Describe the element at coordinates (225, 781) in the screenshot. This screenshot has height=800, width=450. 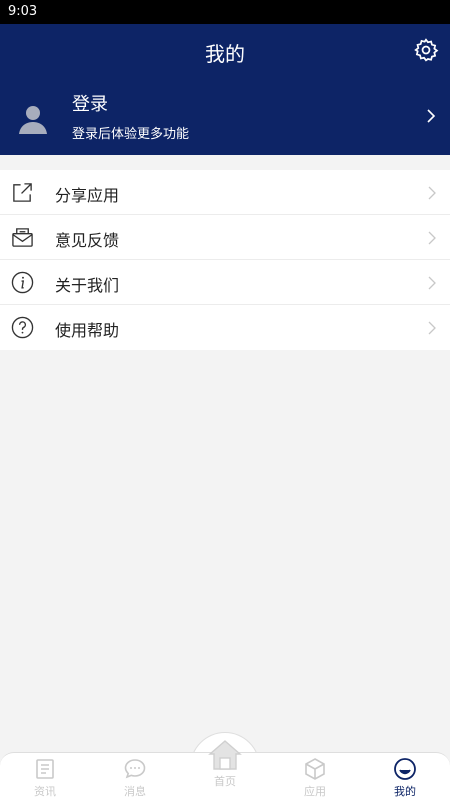
I see `tab-label: 首页` at that location.